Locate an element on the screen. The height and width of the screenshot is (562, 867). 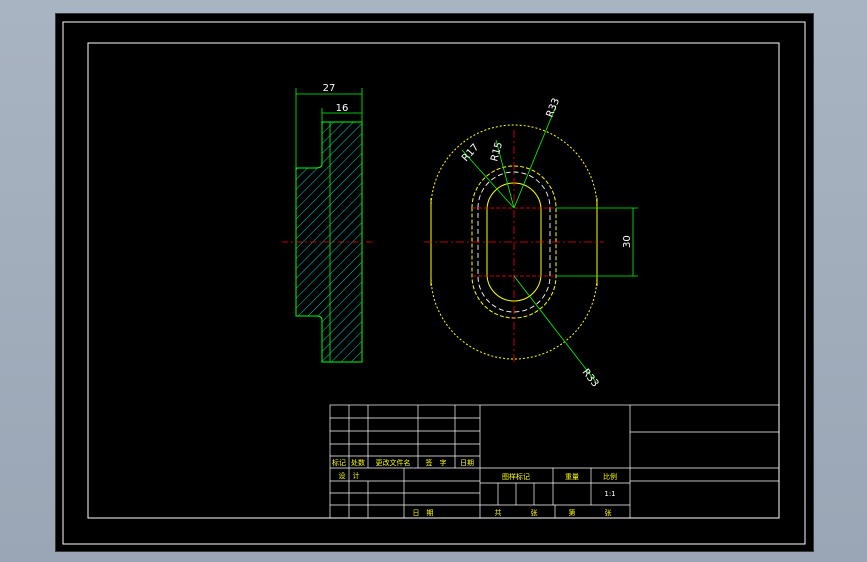
label-r-outer: R33 is located at coordinates (554, 108).